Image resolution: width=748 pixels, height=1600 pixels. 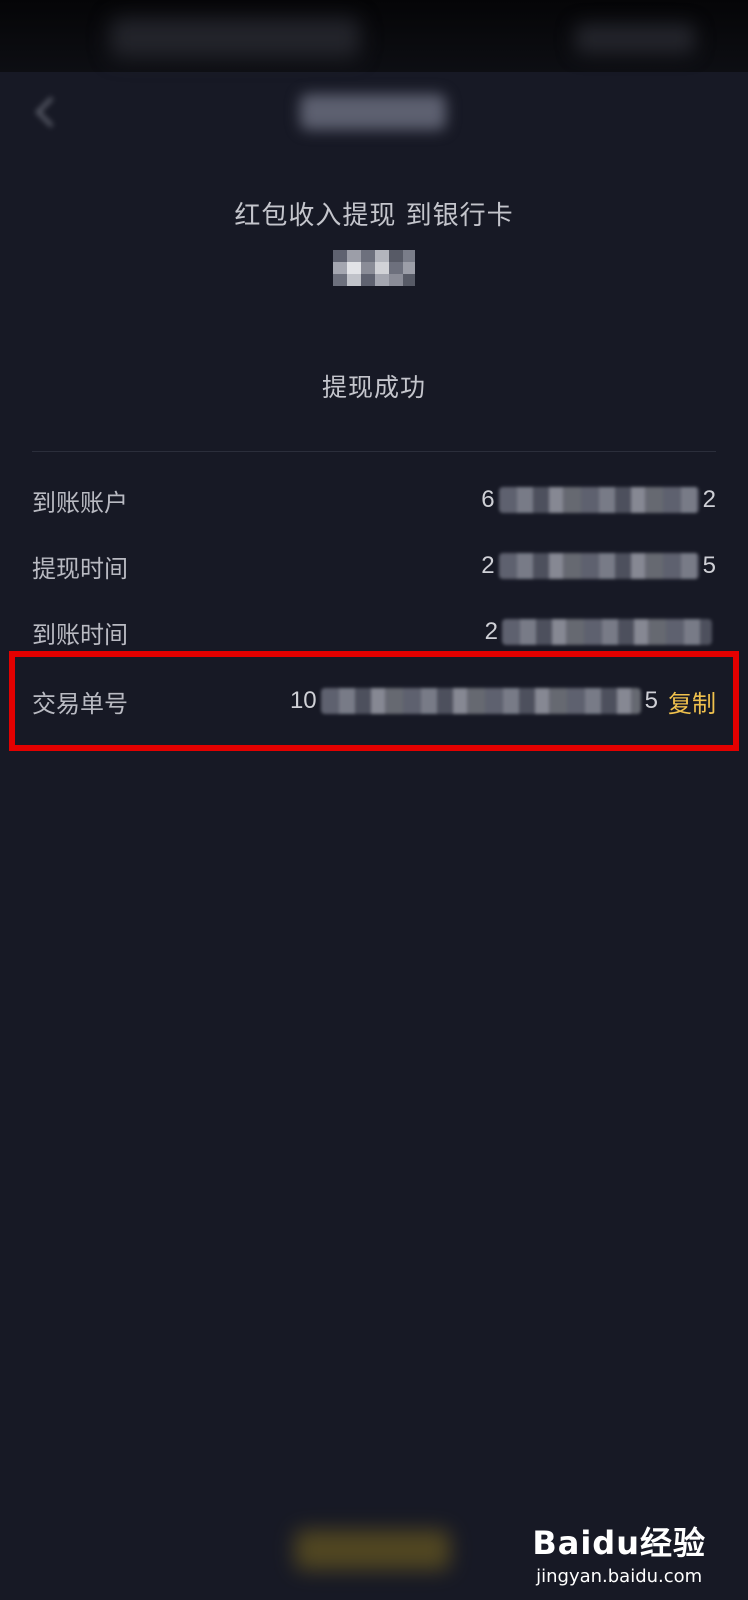 What do you see at coordinates (46, 112) in the screenshot?
I see `back-arrow-icon` at bounding box center [46, 112].